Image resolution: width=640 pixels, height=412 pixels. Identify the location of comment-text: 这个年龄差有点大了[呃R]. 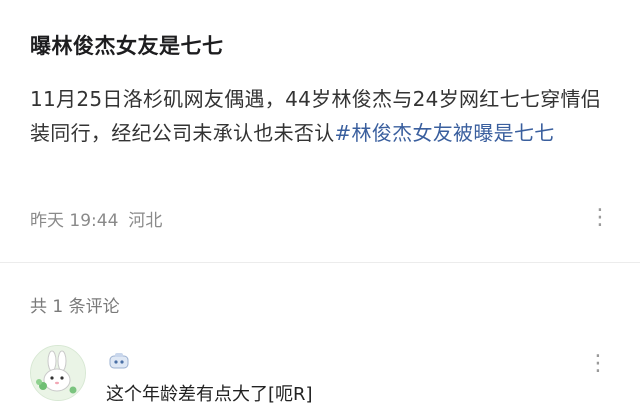
(209, 394).